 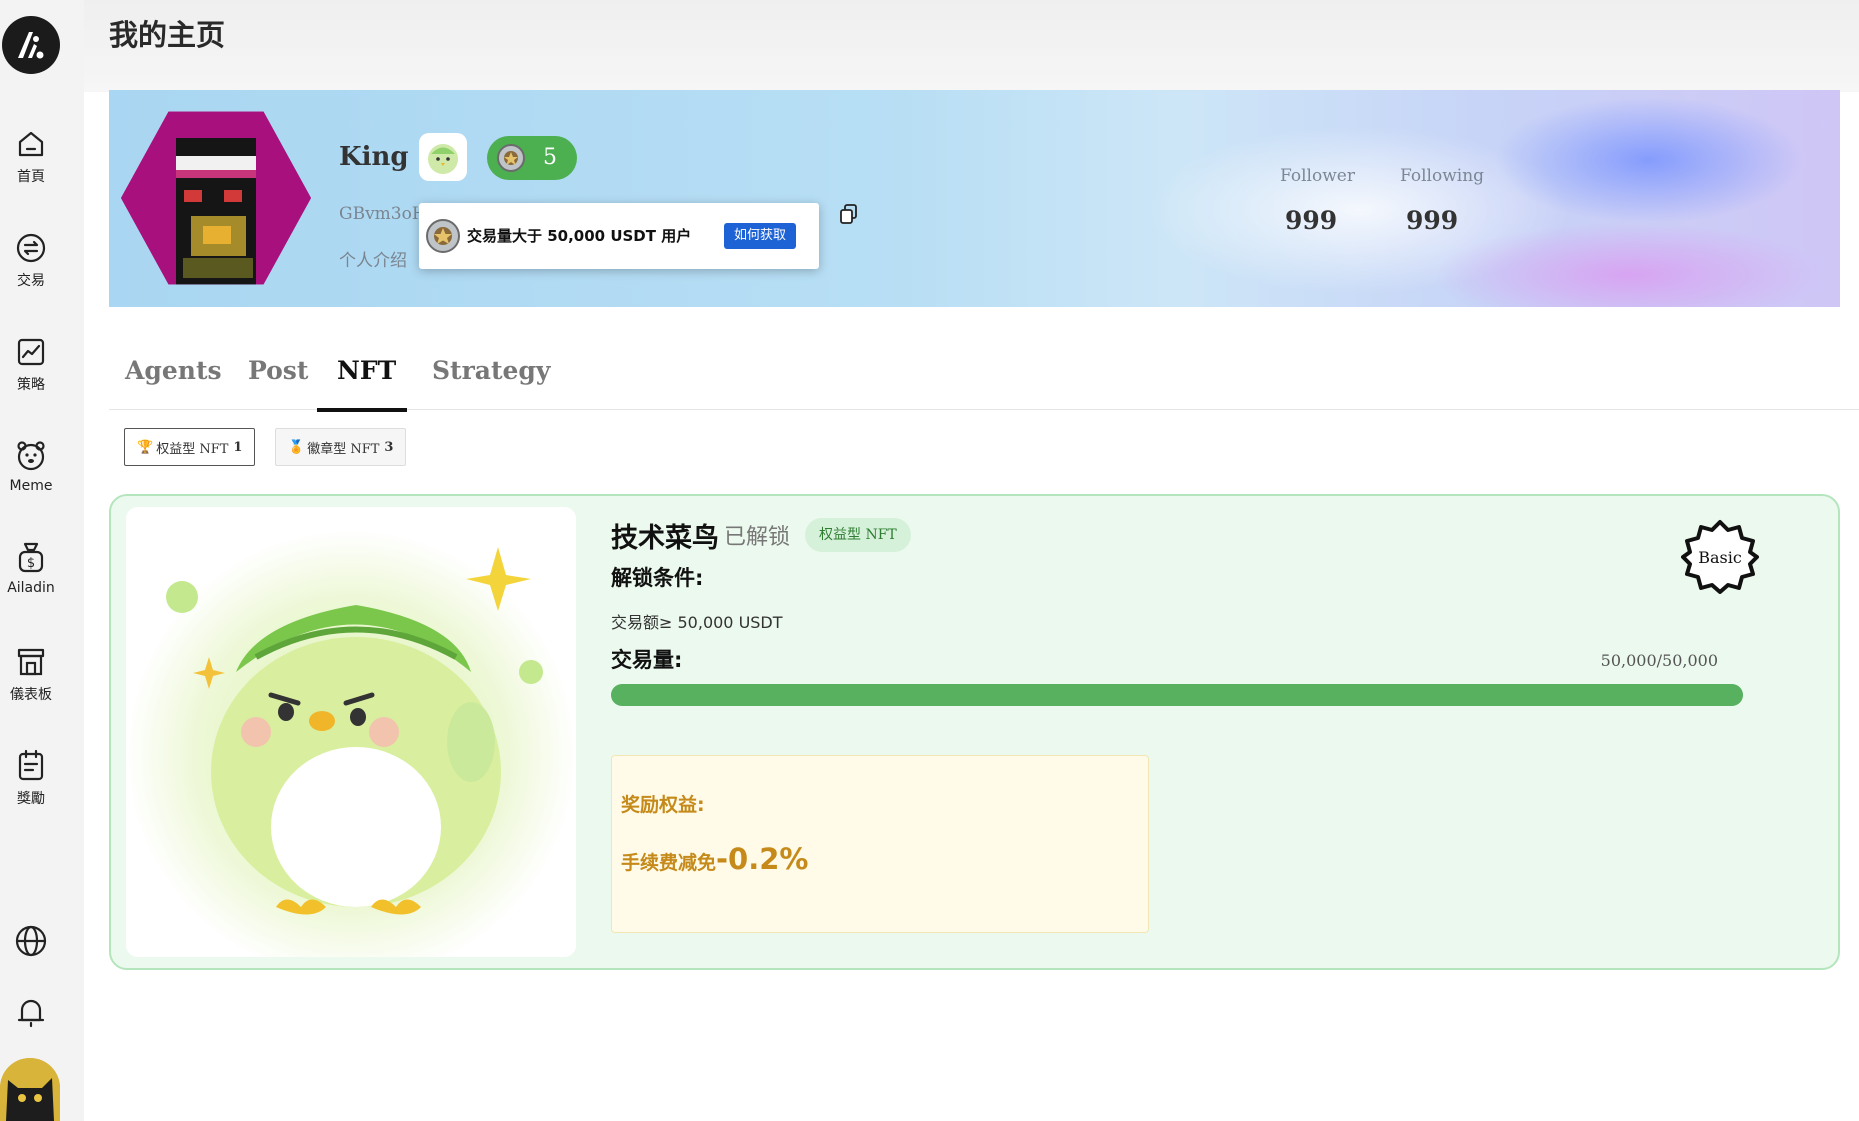 I want to click on medal-icon: 🏅, so click(x=296, y=447).